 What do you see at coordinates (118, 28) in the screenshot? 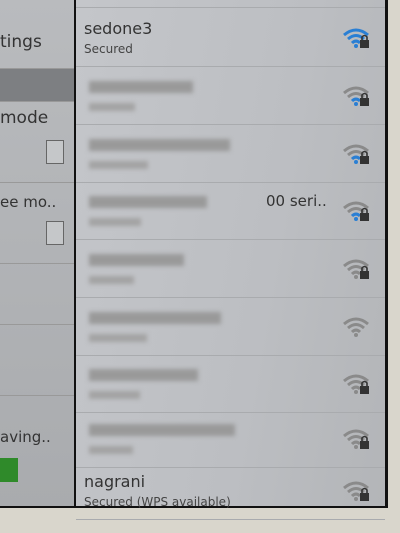
I see `network-name: sedone3` at bounding box center [118, 28].